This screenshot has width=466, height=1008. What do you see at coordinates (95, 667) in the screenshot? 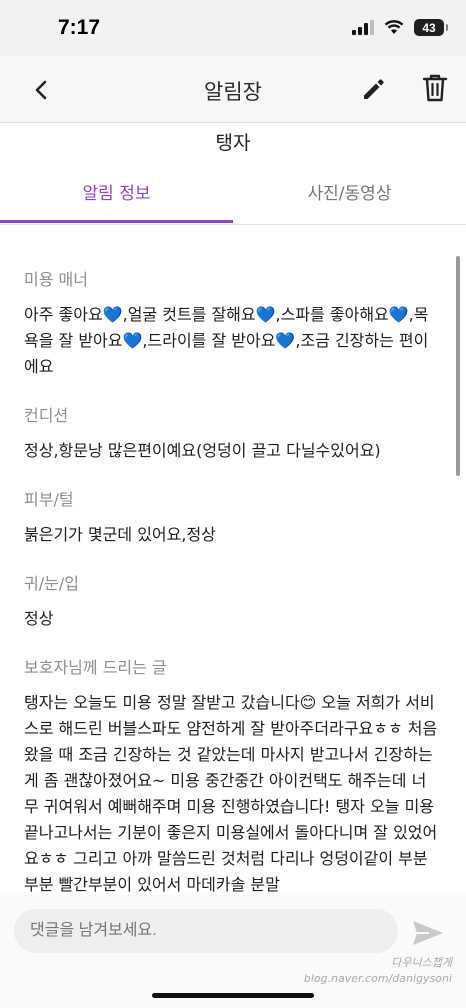
I see `section-label: 보호자님께 드리는 글` at bounding box center [95, 667].